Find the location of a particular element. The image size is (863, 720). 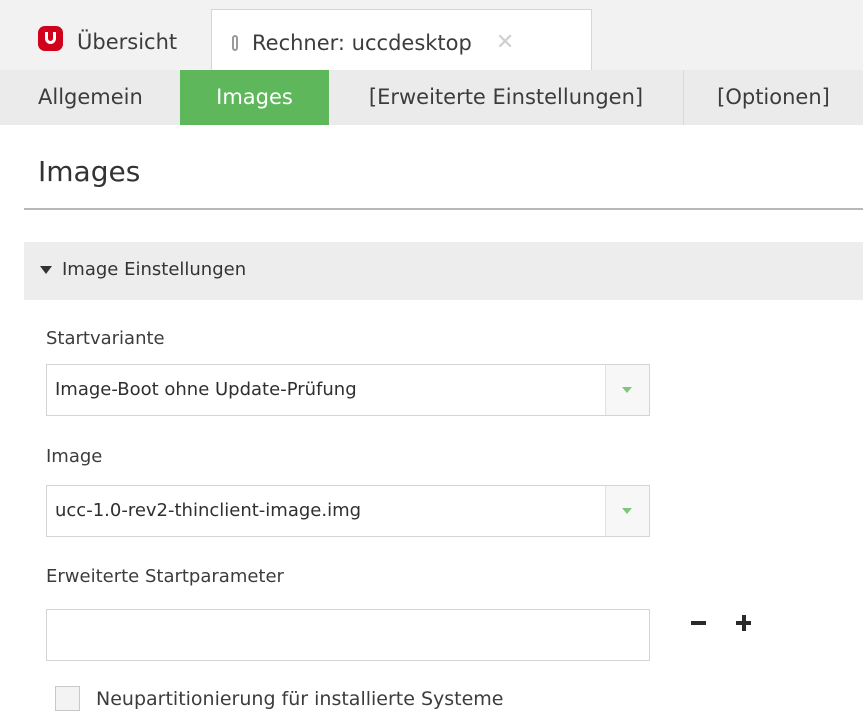

repartition-checkbox is located at coordinates (67, 698).